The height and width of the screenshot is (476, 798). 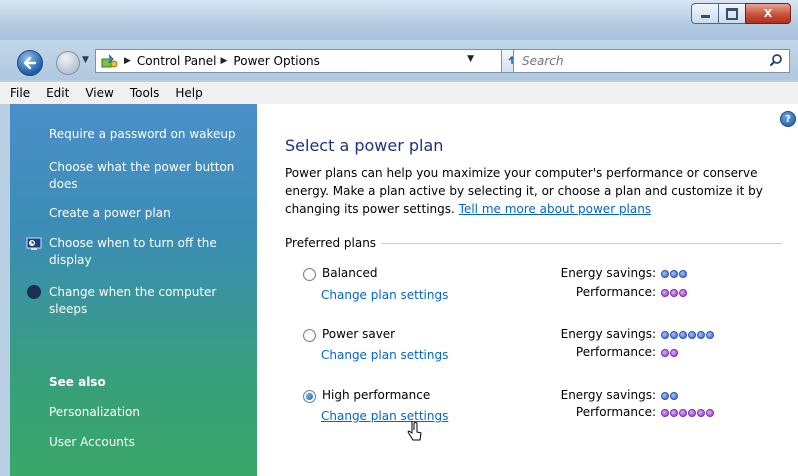 I want to click on sidebar-link-power-button: Choose what the power button does, so click(x=154, y=176).